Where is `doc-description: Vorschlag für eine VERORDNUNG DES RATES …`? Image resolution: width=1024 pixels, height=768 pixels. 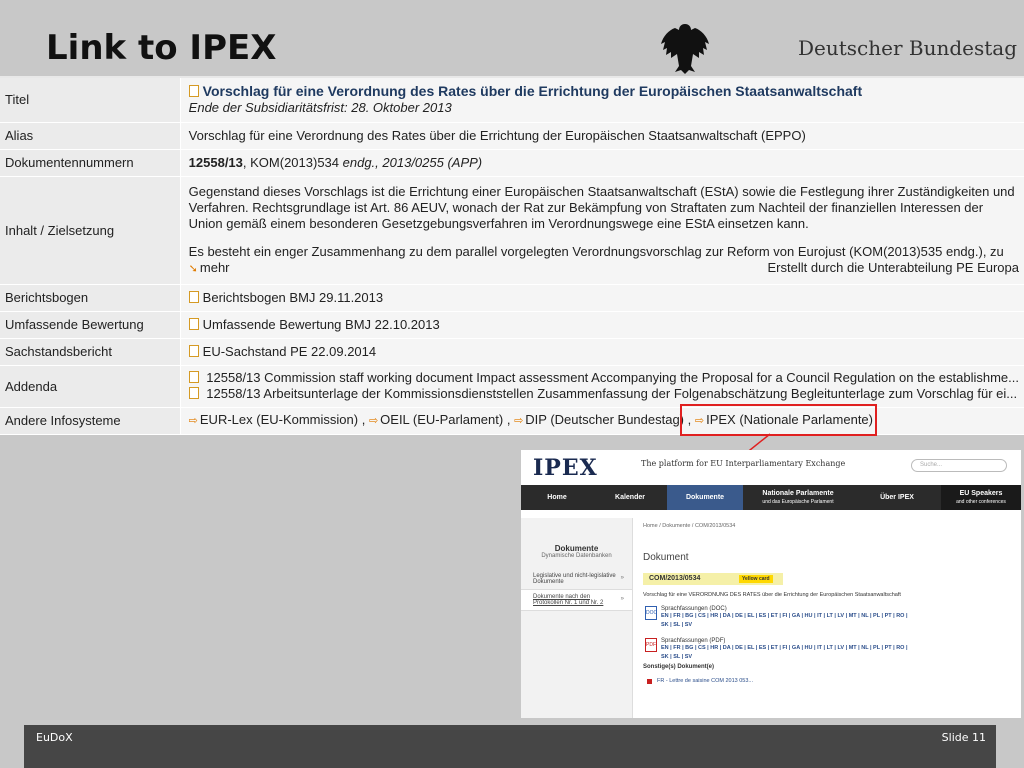
doc-description: Vorschlag für eine VERORDNUNG DES RATES … is located at coordinates (772, 595).